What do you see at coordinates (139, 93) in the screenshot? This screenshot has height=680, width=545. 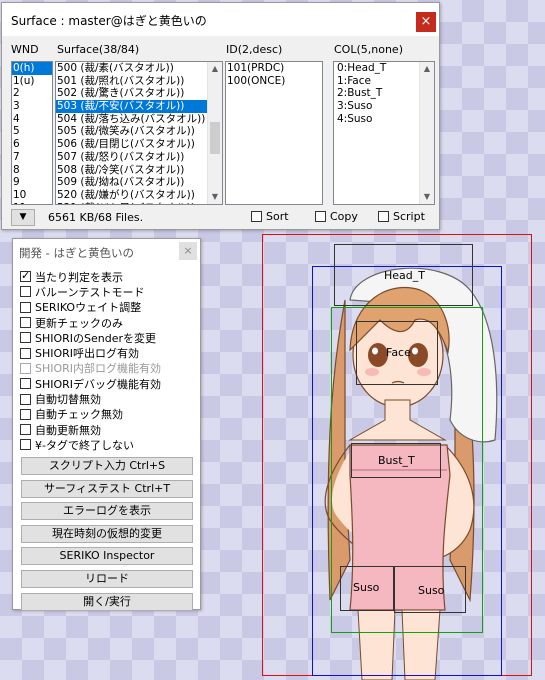 I see `surface-item: 502 (裁/驚き(バスタオル))` at bounding box center [139, 93].